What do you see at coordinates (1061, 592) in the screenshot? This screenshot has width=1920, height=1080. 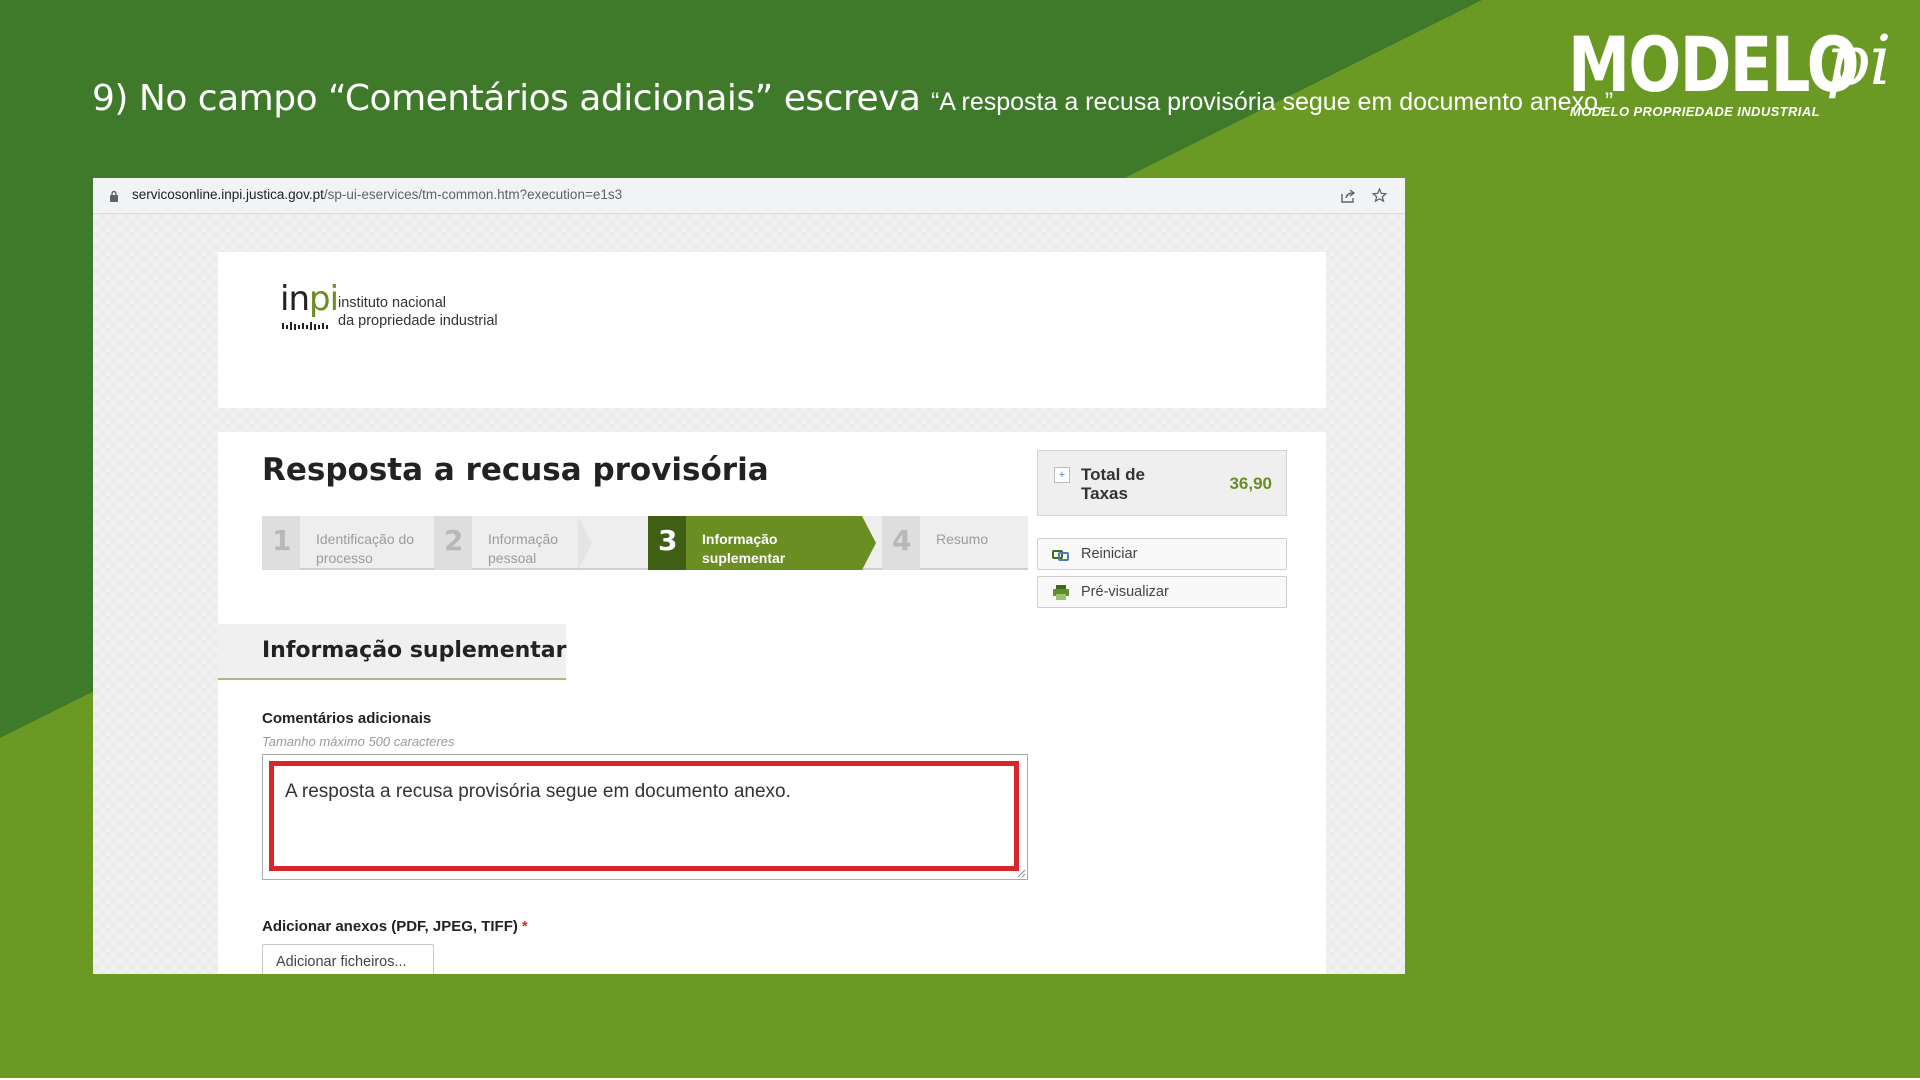 I see `printer-icon` at bounding box center [1061, 592].